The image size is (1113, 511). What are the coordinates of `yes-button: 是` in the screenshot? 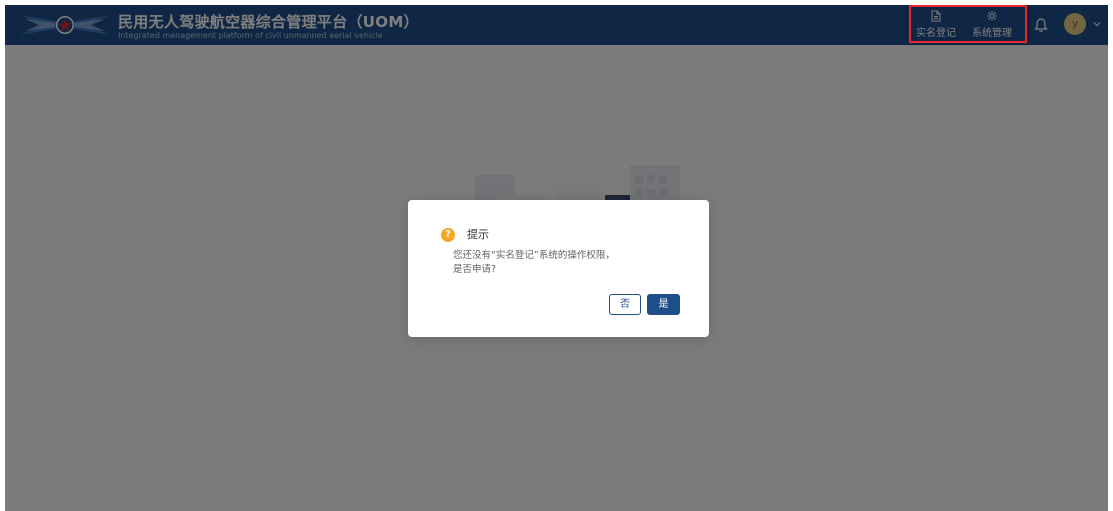 It's located at (663, 304).